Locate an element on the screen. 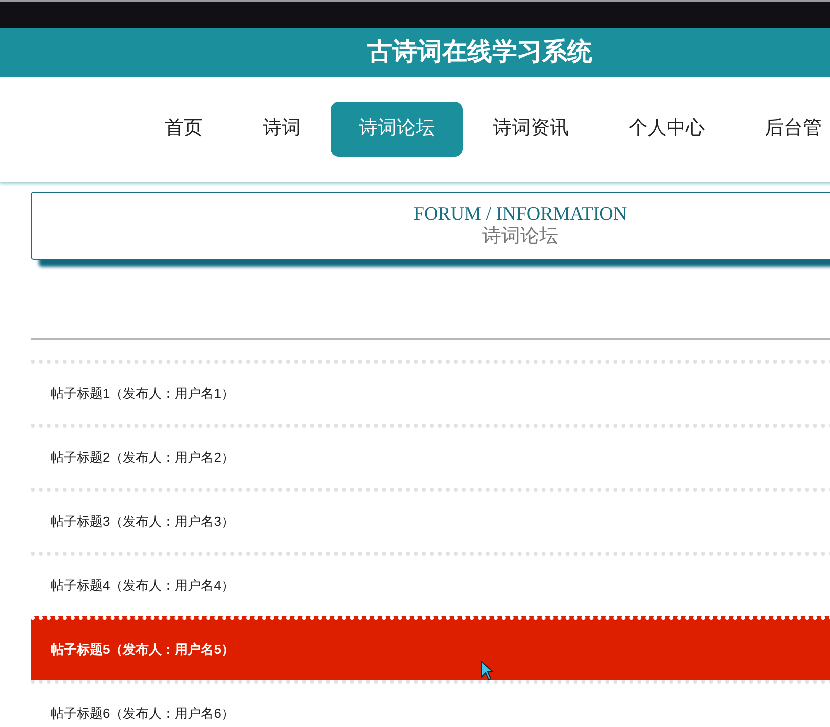  post-title: 帖子标题1（发布人：用户名1） is located at coordinates (142, 394).